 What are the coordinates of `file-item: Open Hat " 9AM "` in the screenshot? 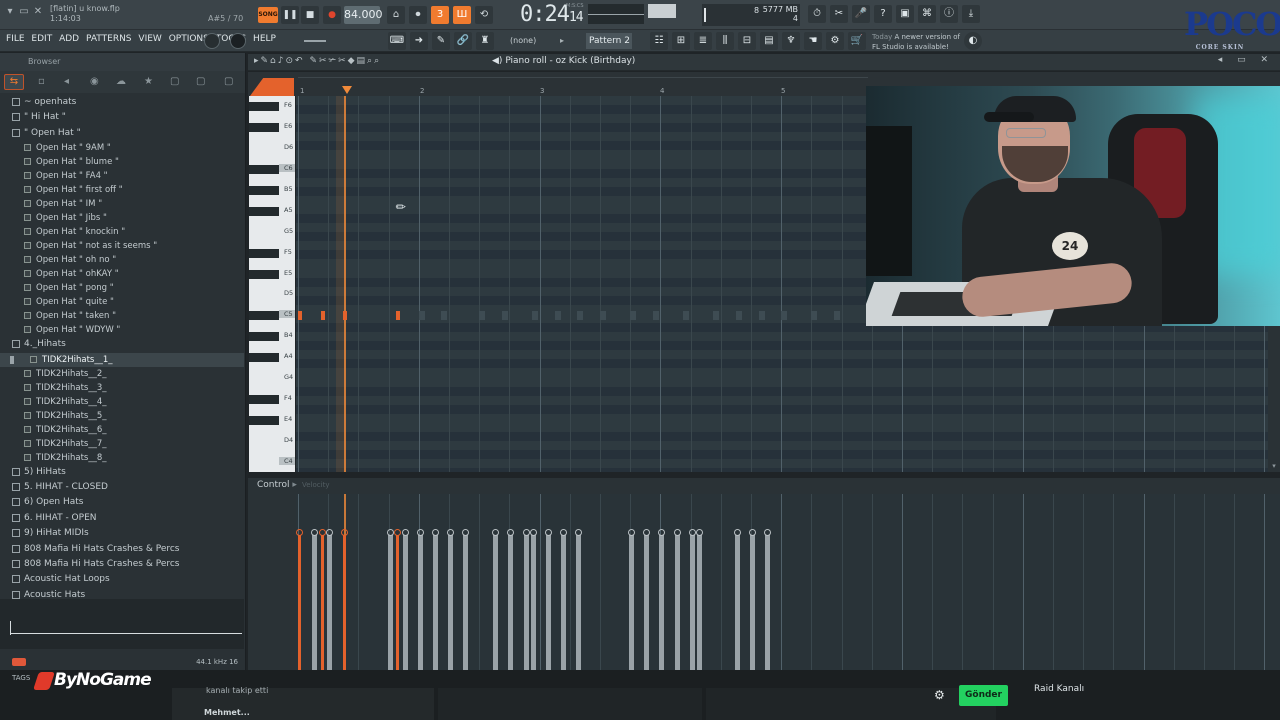 It's located at (122, 148).